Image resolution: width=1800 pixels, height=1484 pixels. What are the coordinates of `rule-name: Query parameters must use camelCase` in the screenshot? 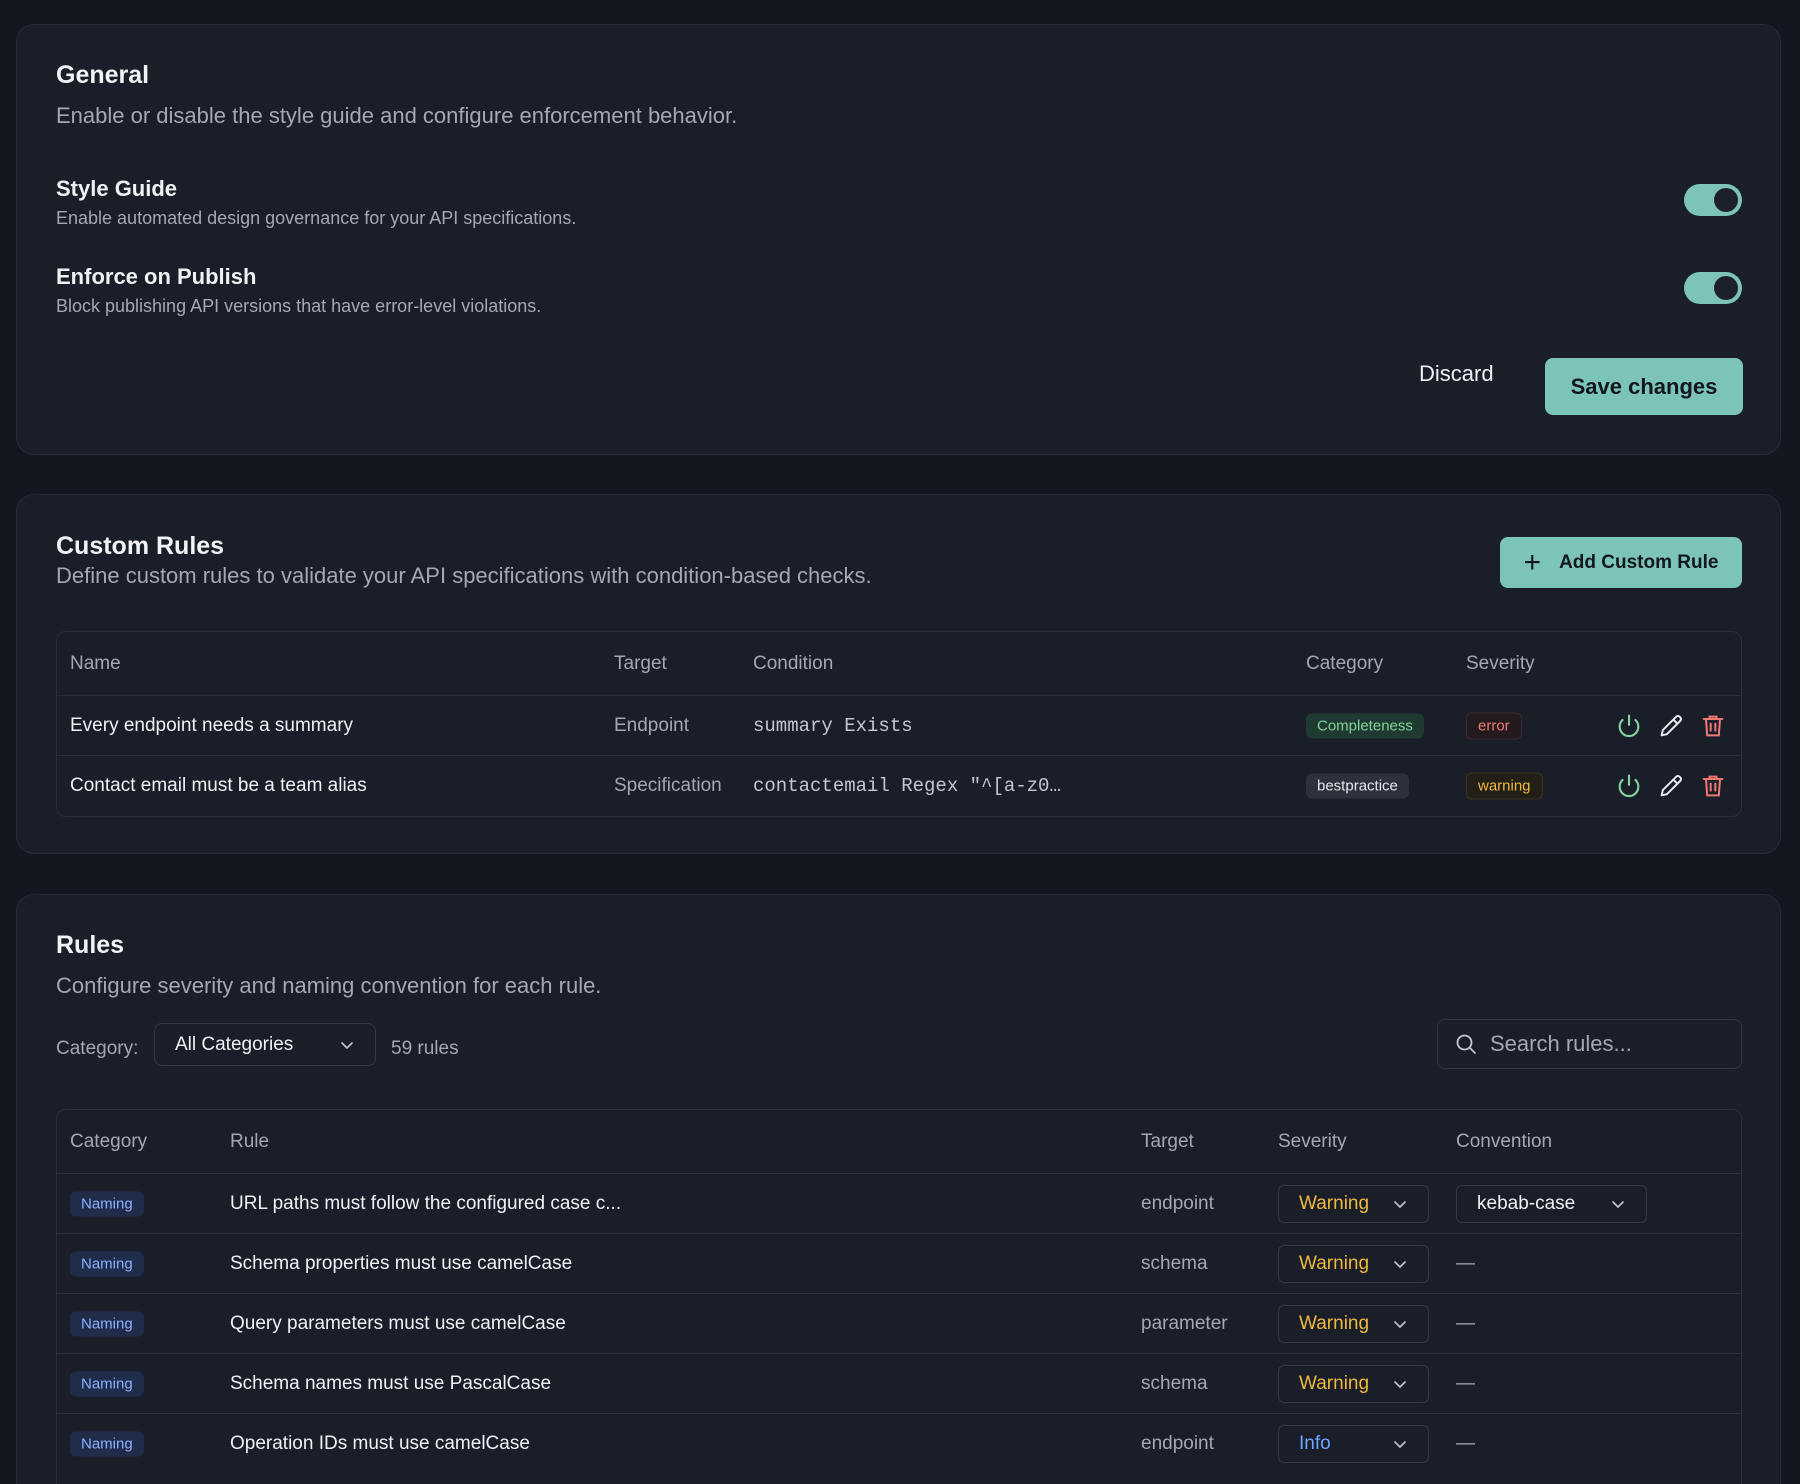 It's located at (398, 1323).